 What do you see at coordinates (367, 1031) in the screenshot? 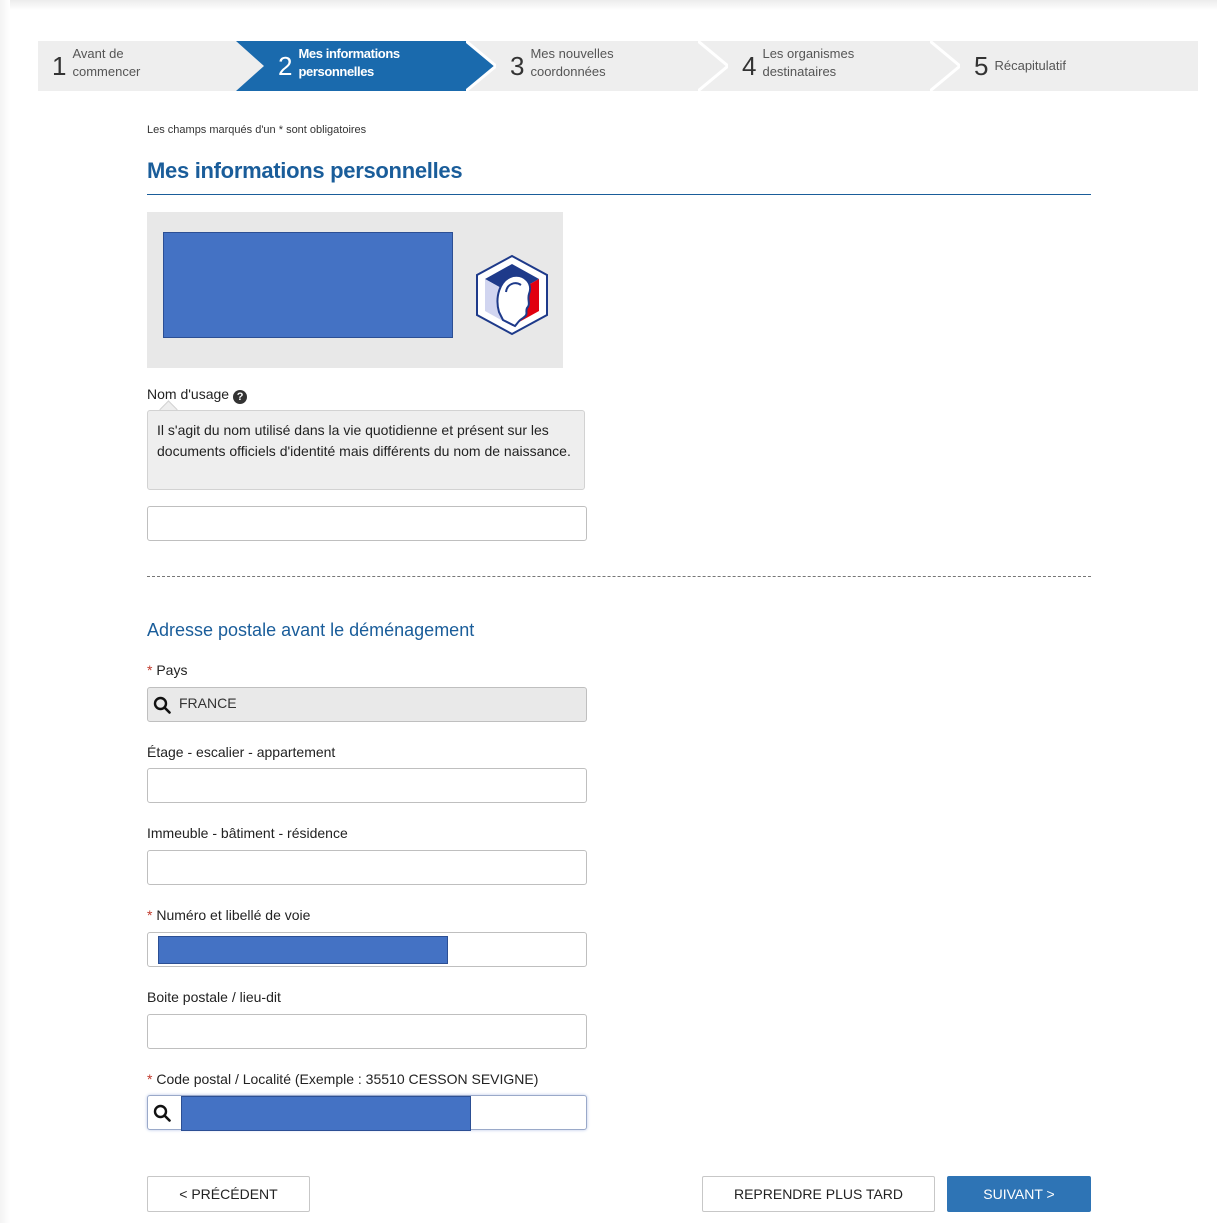
I see `po-box-input` at bounding box center [367, 1031].